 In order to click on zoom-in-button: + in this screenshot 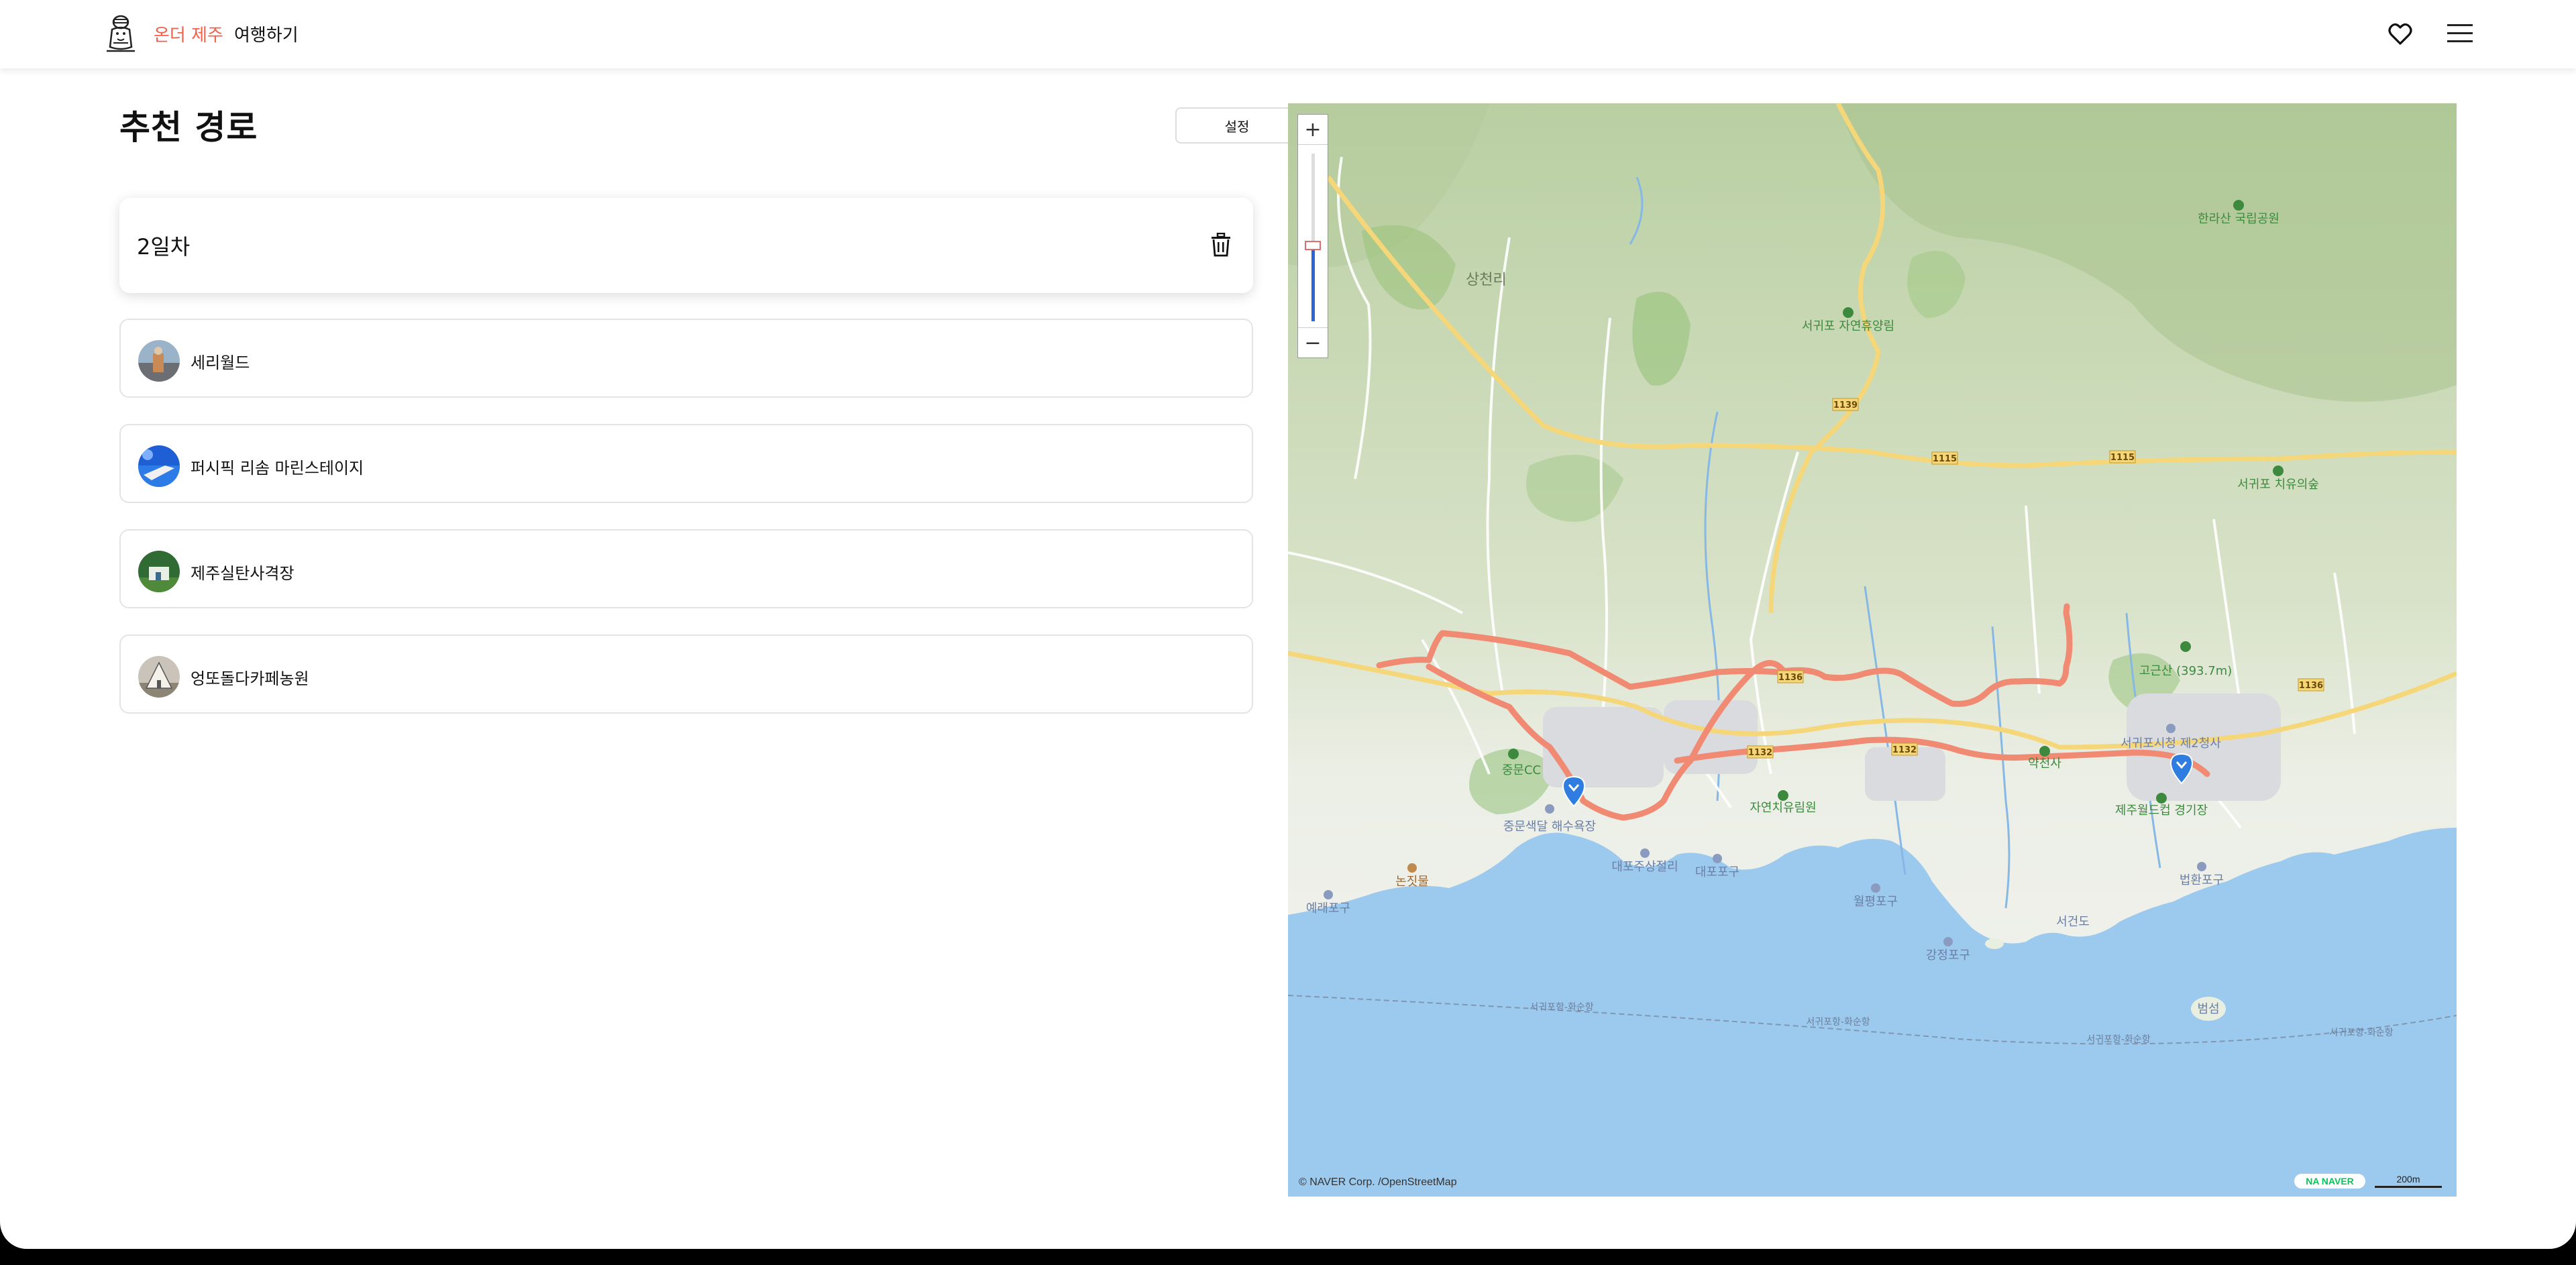, I will do `click(1313, 130)`.